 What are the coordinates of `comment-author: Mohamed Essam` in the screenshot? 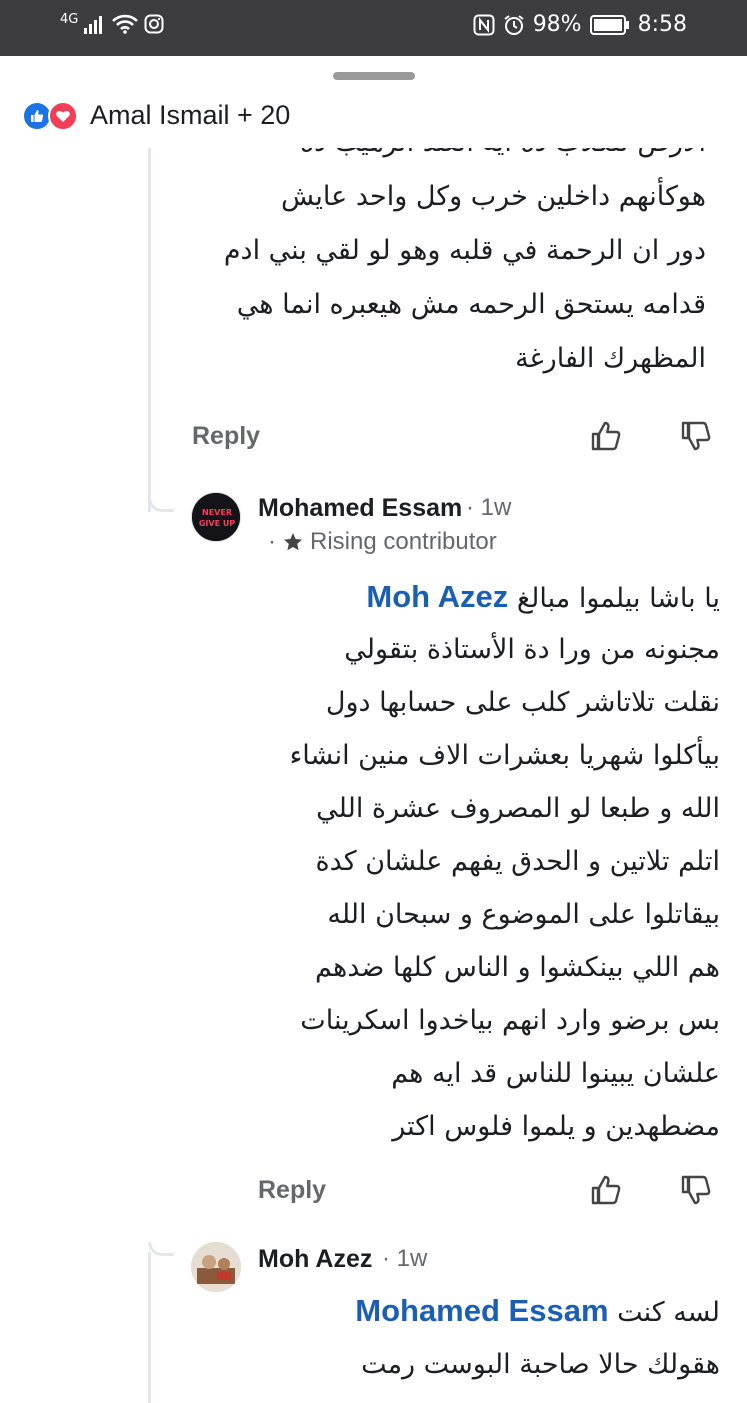 It's located at (360, 508).